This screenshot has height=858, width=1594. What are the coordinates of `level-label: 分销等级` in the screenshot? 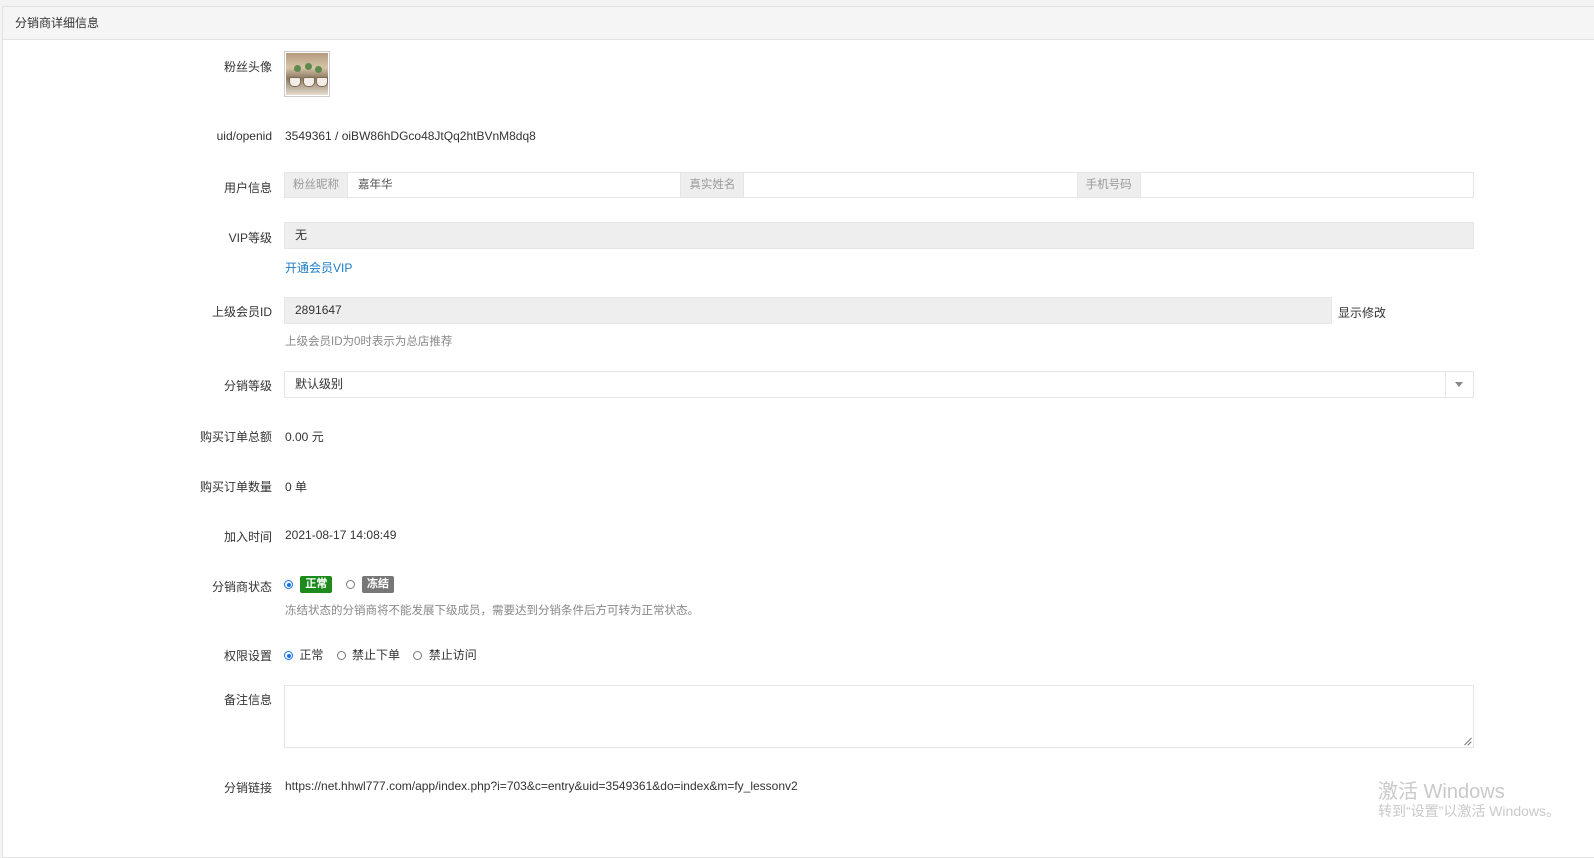 It's located at (247, 386).